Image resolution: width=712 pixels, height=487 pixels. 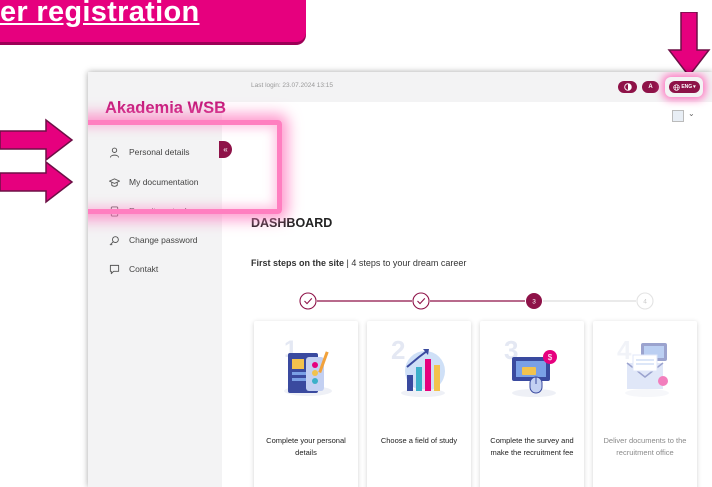 I want to click on chevron-down-icon: ⌄, so click(x=691, y=113).